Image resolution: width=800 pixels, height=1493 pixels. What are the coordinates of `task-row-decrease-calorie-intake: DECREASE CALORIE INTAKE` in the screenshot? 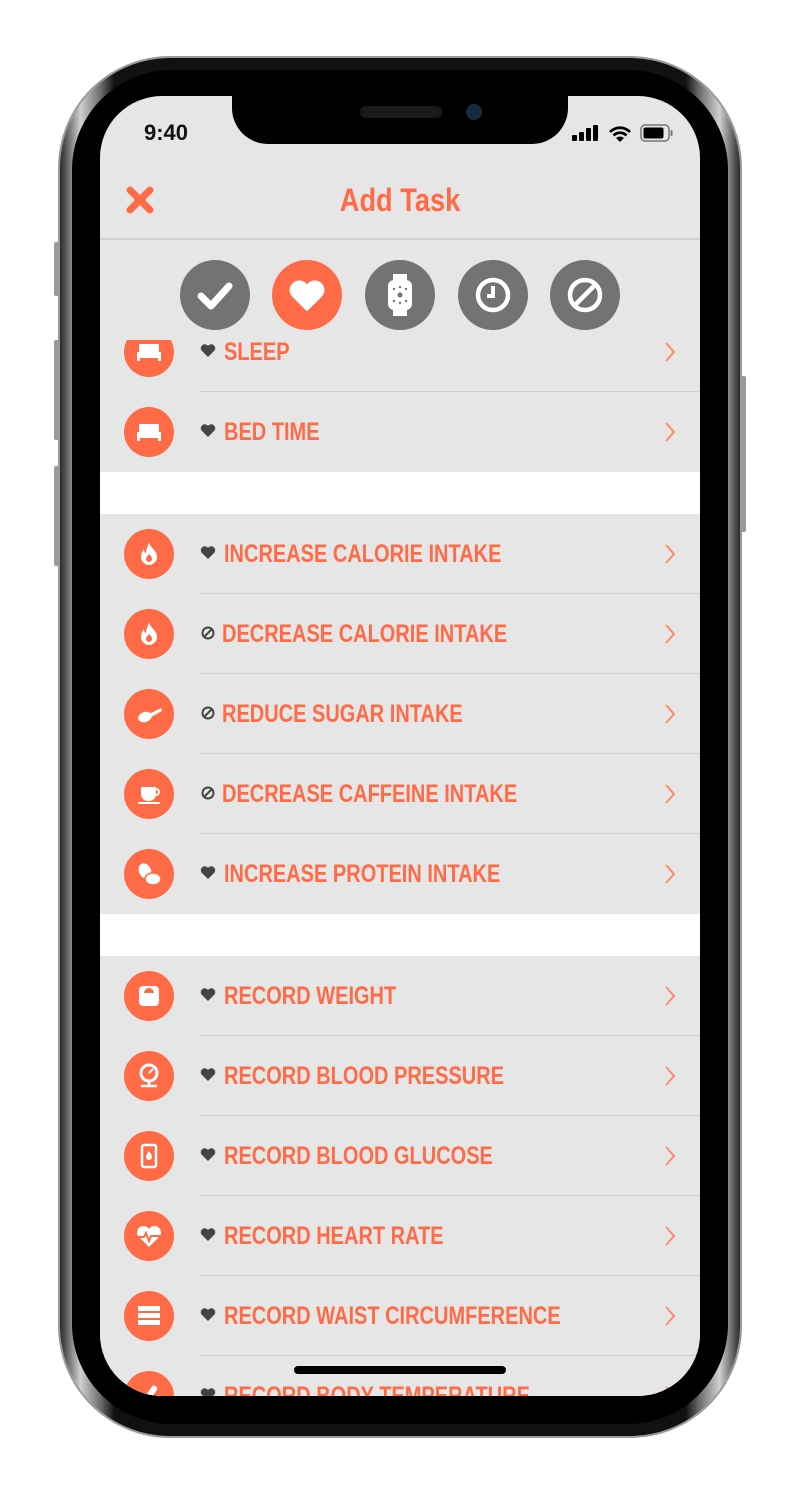 It's located at (400, 634).